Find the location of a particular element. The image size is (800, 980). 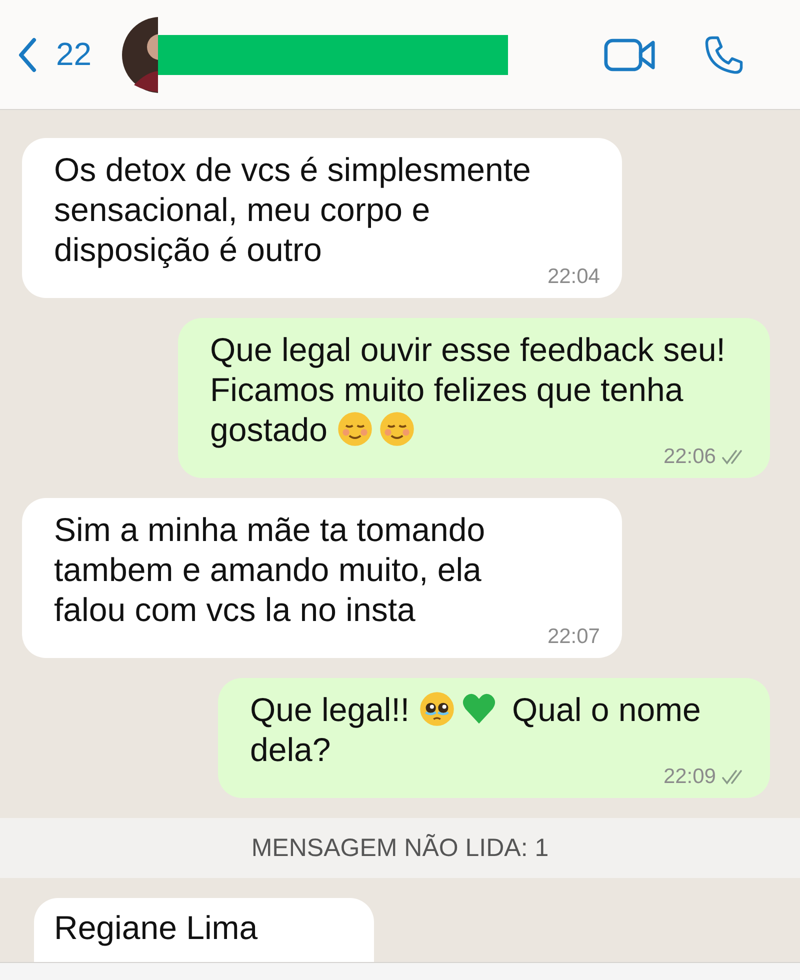

teary-face-icon is located at coordinates (436, 709).